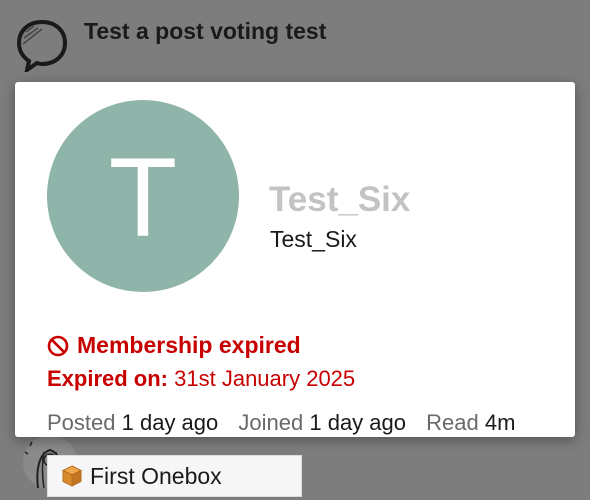 The width and height of the screenshot is (590, 500). What do you see at coordinates (72, 476) in the screenshot?
I see `cube-icon` at bounding box center [72, 476].